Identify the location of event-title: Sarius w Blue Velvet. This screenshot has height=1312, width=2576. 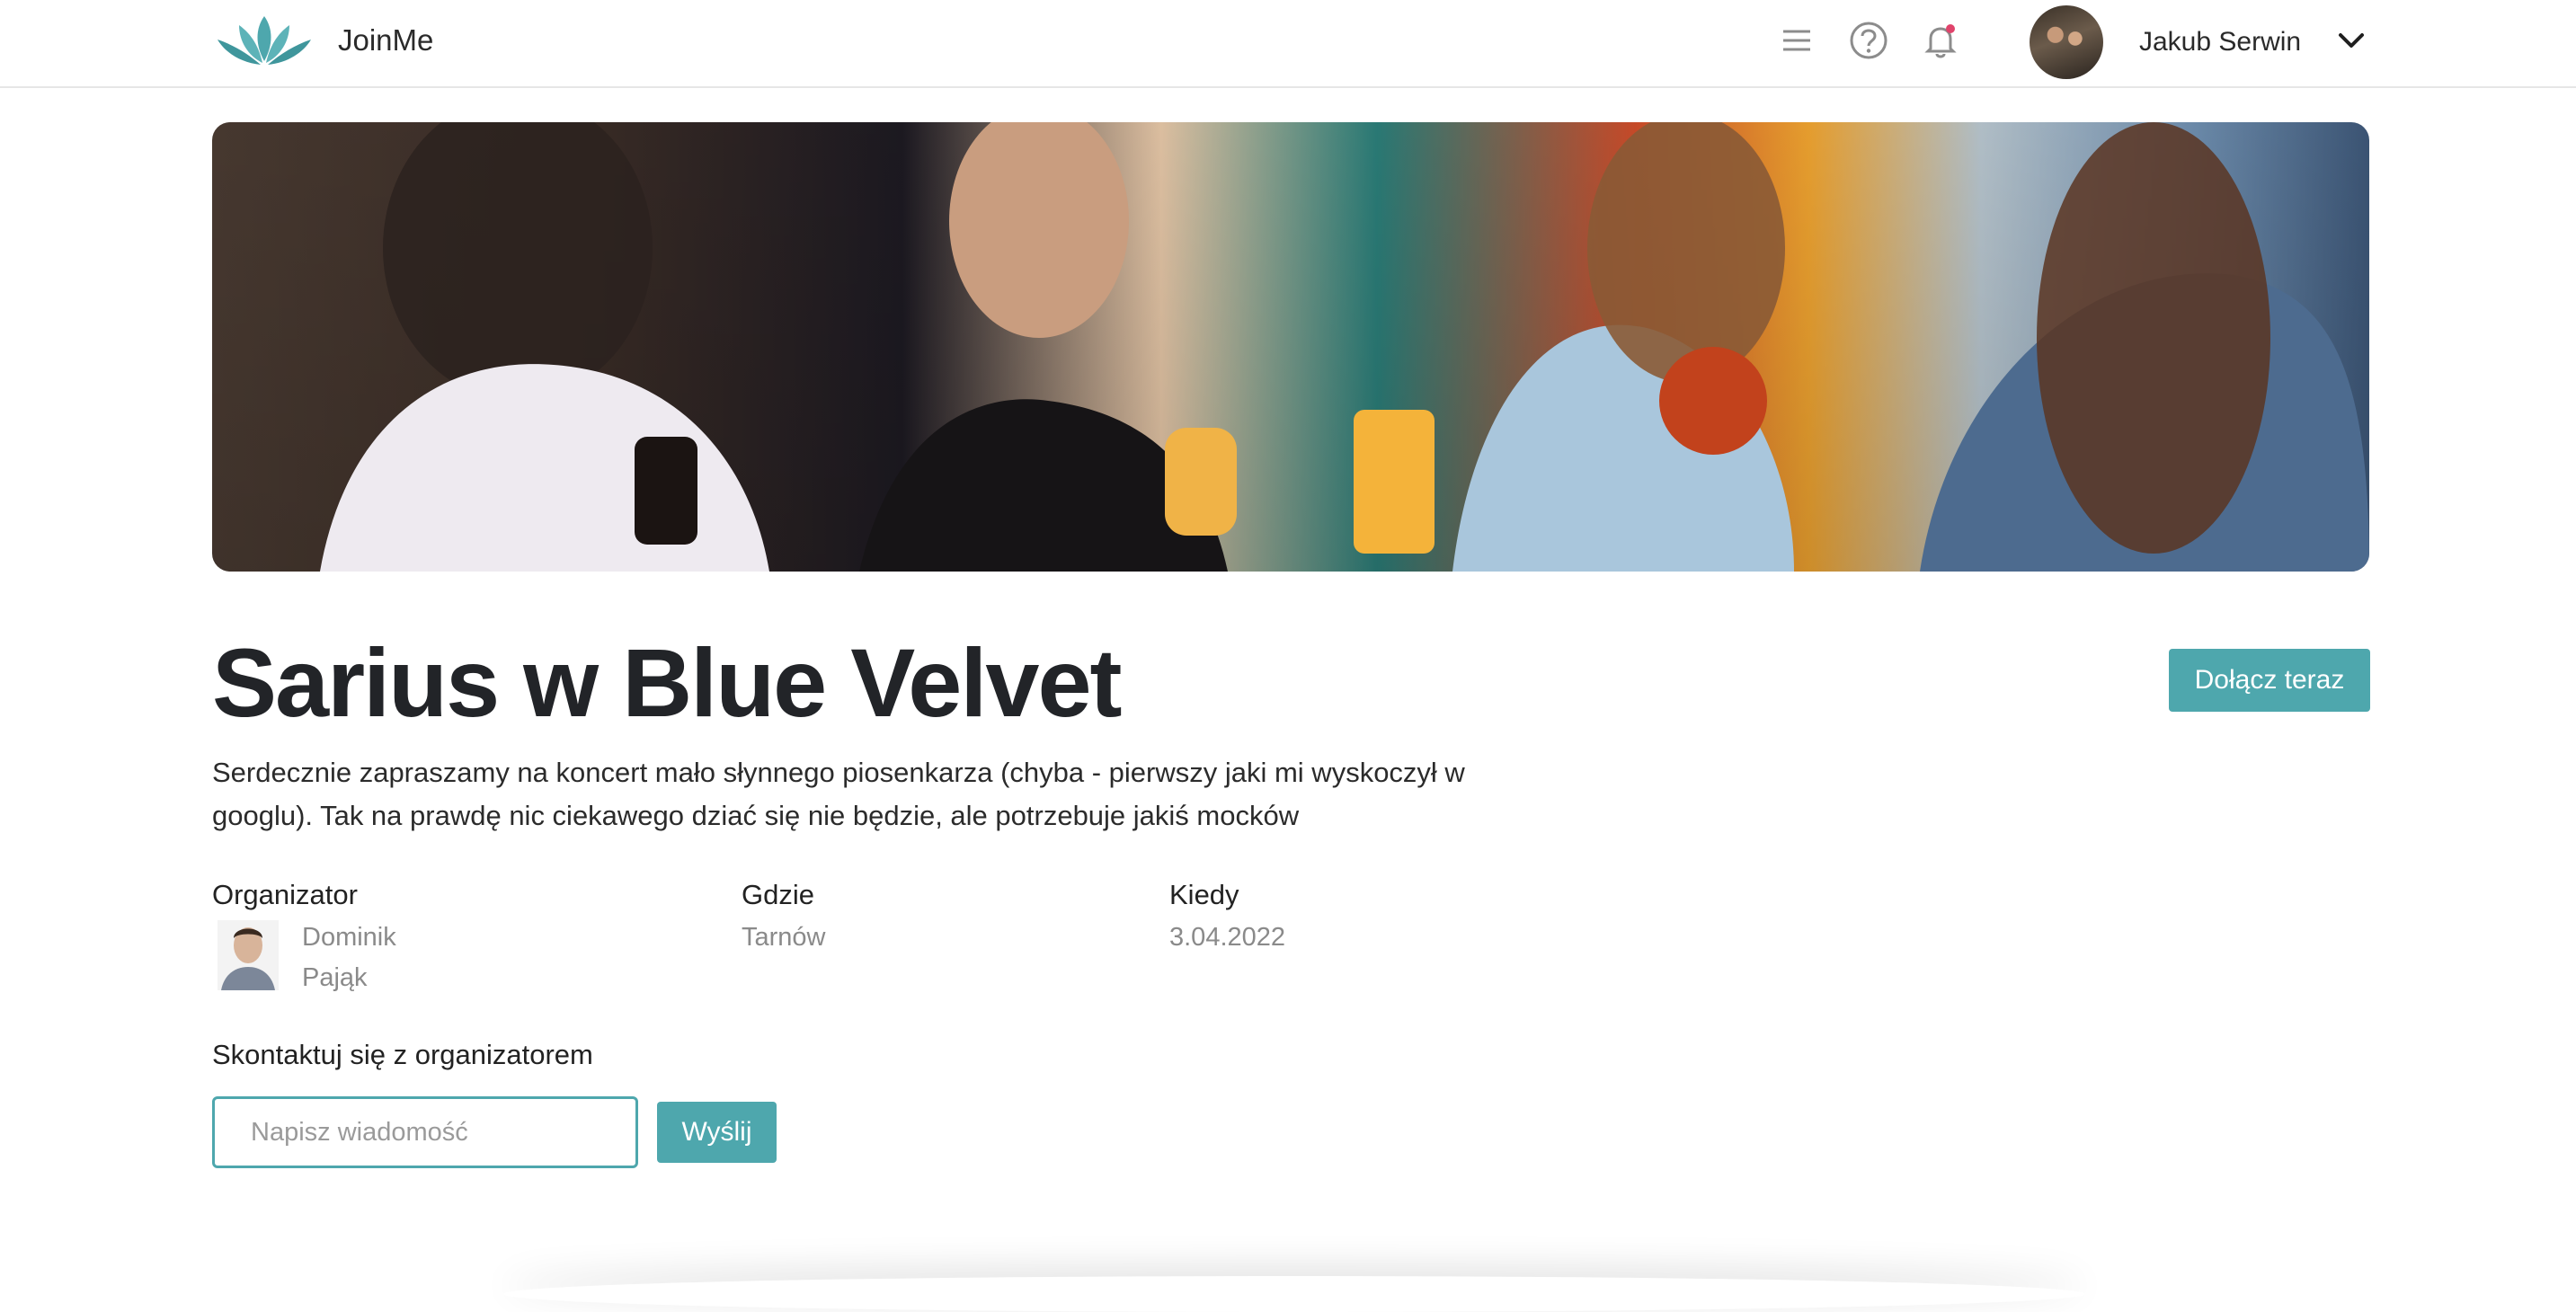
(667, 682).